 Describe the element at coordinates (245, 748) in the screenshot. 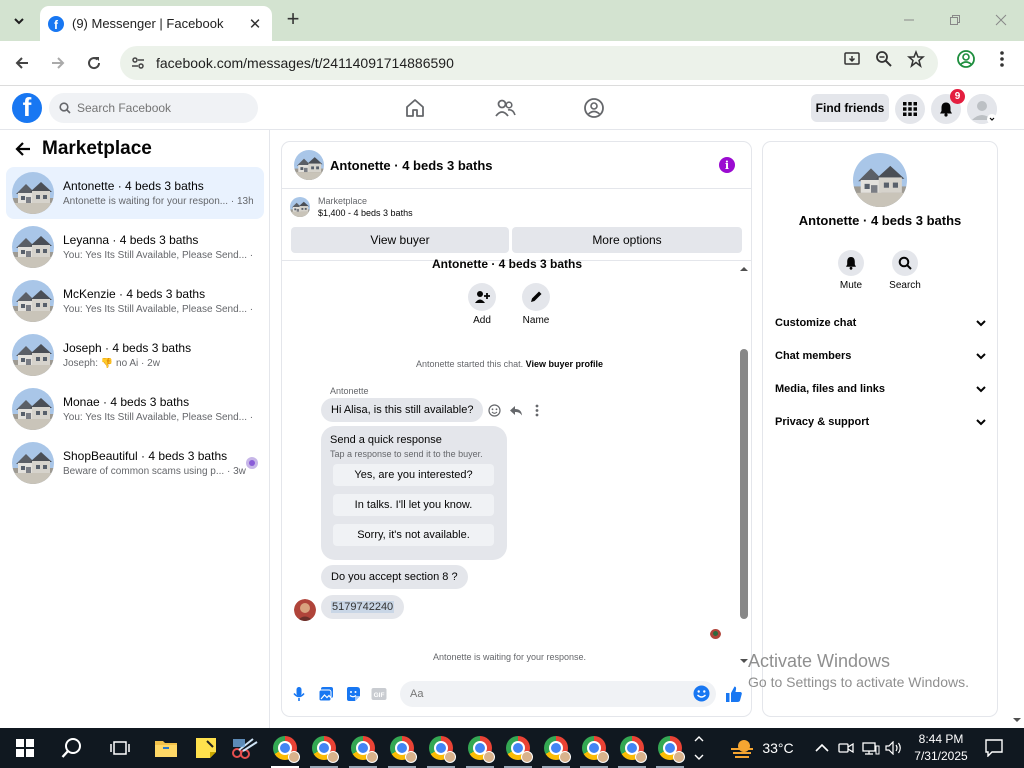

I see `snipping-tool-button` at that location.